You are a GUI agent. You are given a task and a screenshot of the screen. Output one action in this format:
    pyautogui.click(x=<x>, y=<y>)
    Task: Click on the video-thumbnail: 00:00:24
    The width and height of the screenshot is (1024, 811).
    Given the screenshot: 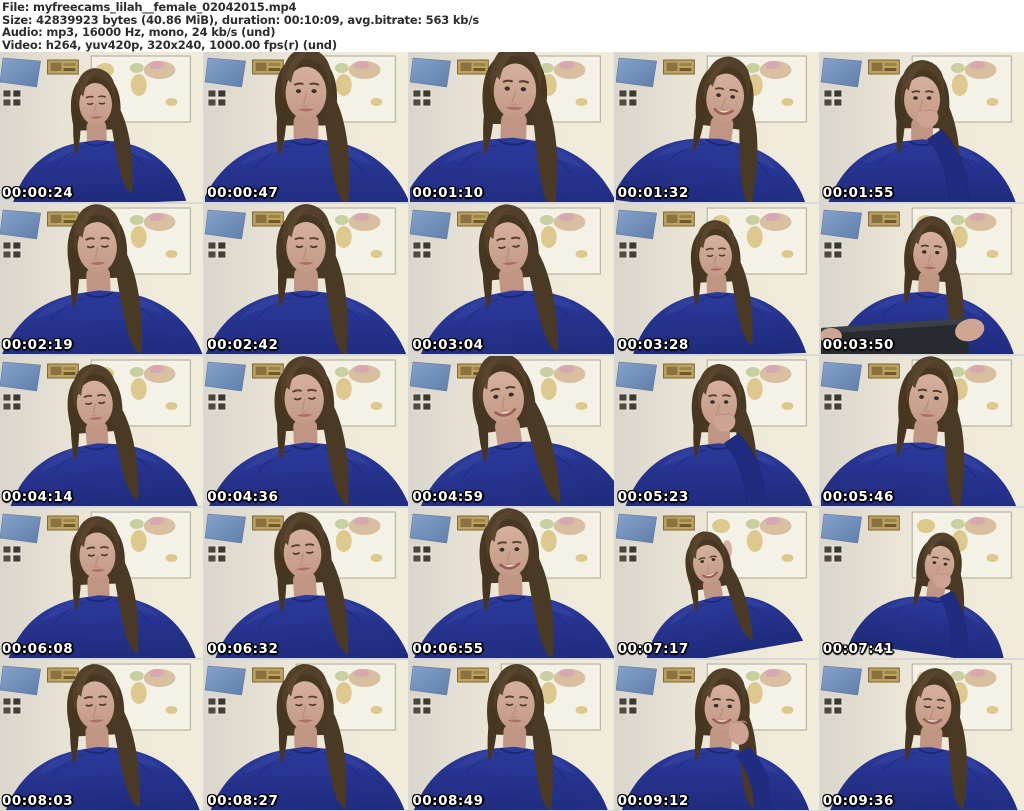 What is the action you would take?
    pyautogui.click(x=102, y=127)
    